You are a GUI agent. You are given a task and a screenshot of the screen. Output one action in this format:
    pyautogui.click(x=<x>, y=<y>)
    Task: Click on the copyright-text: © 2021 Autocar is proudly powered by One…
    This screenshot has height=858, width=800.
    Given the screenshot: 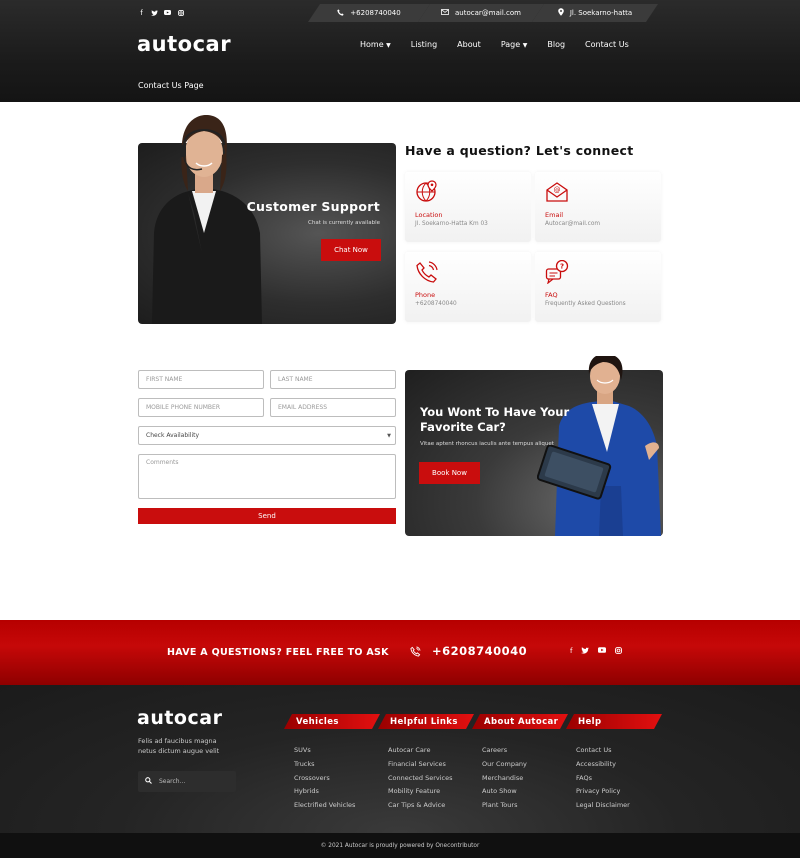 What is the action you would take?
    pyautogui.click(x=400, y=845)
    